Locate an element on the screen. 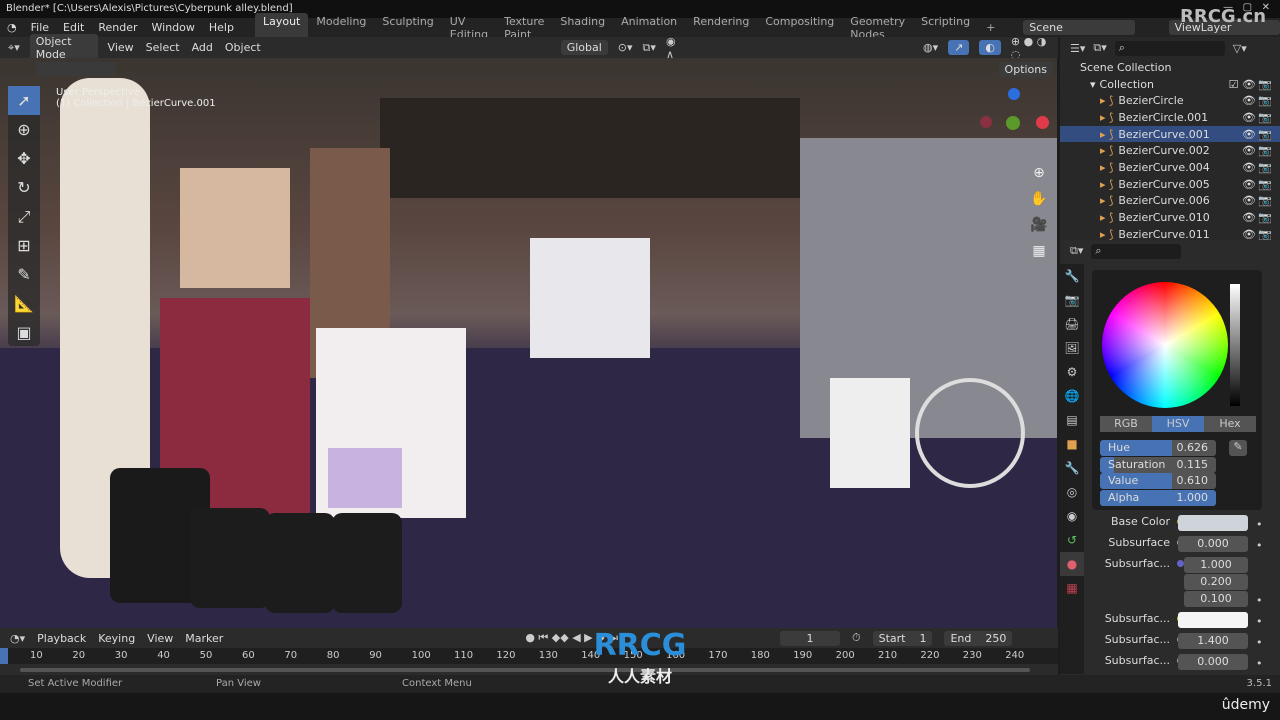 The image size is (1280, 720). menu-edit: Edit is located at coordinates (73, 27).